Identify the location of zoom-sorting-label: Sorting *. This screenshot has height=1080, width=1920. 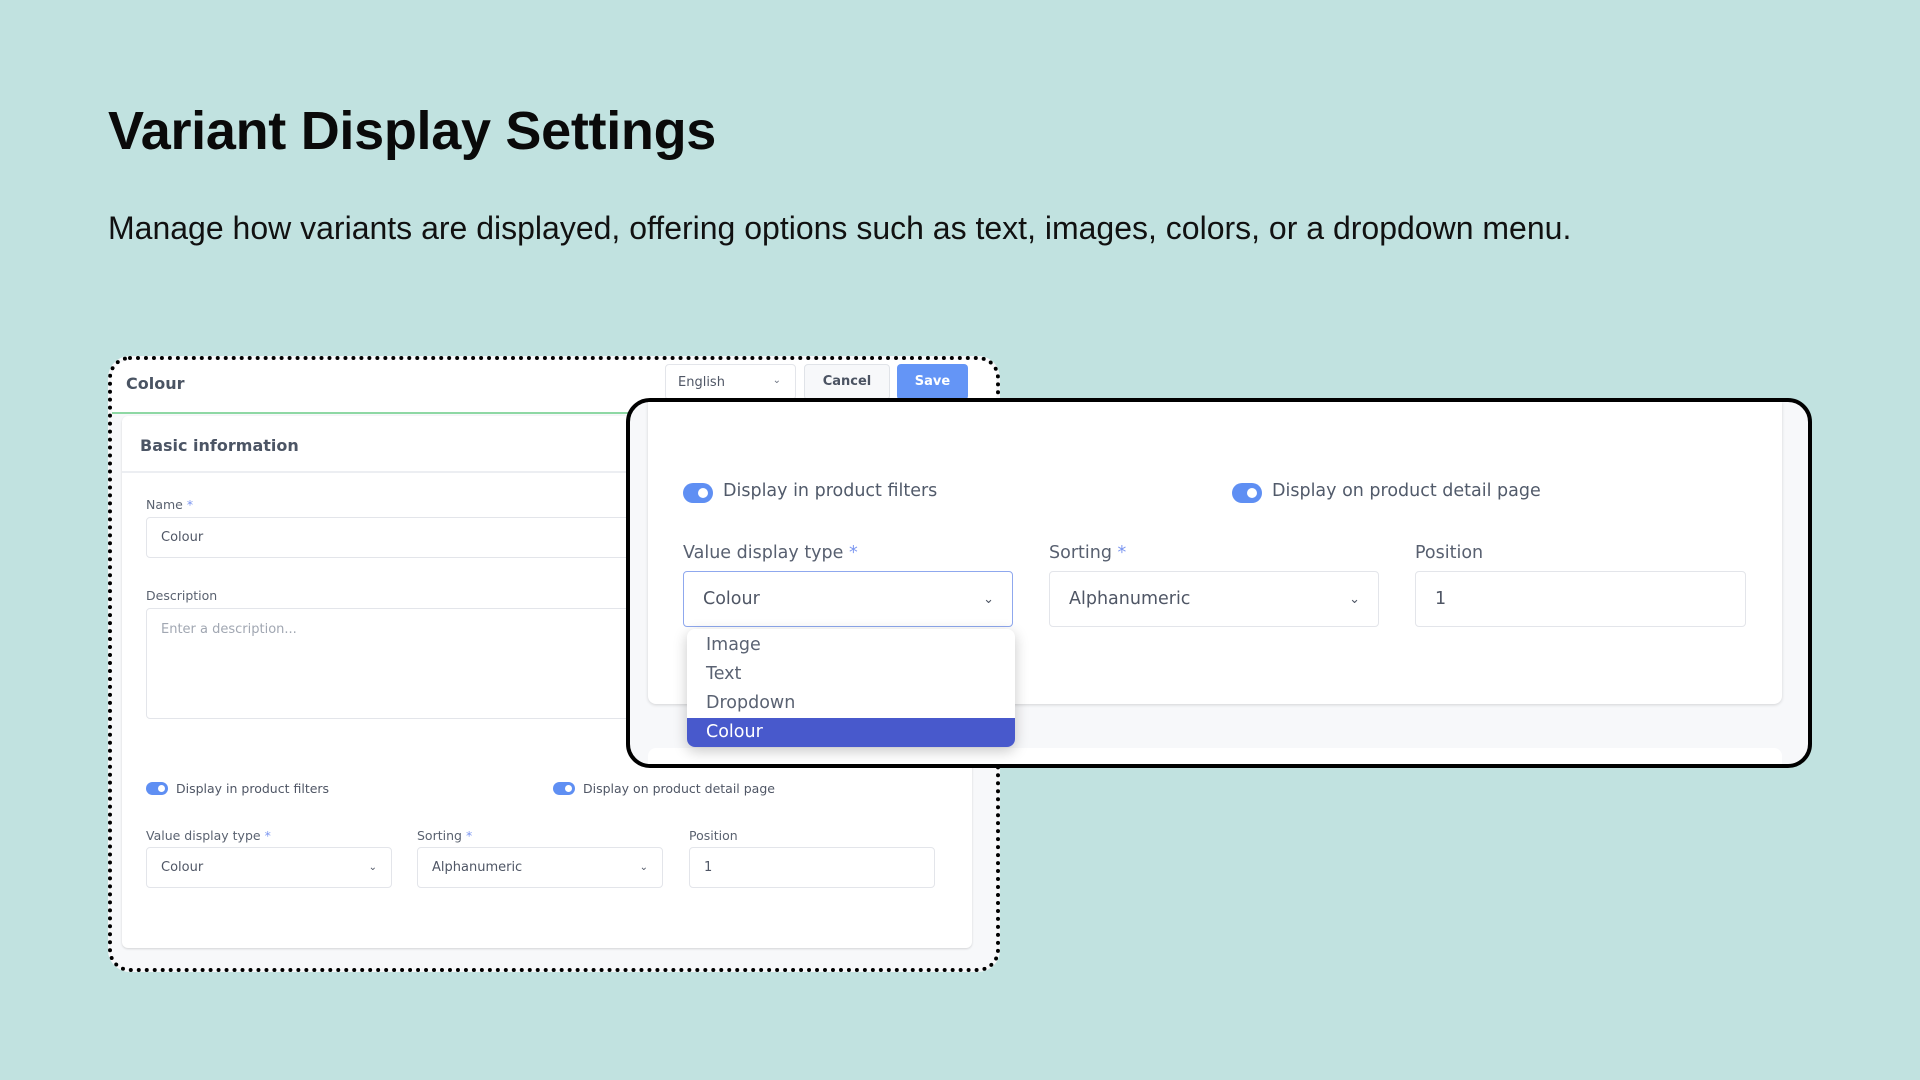
(1087, 553).